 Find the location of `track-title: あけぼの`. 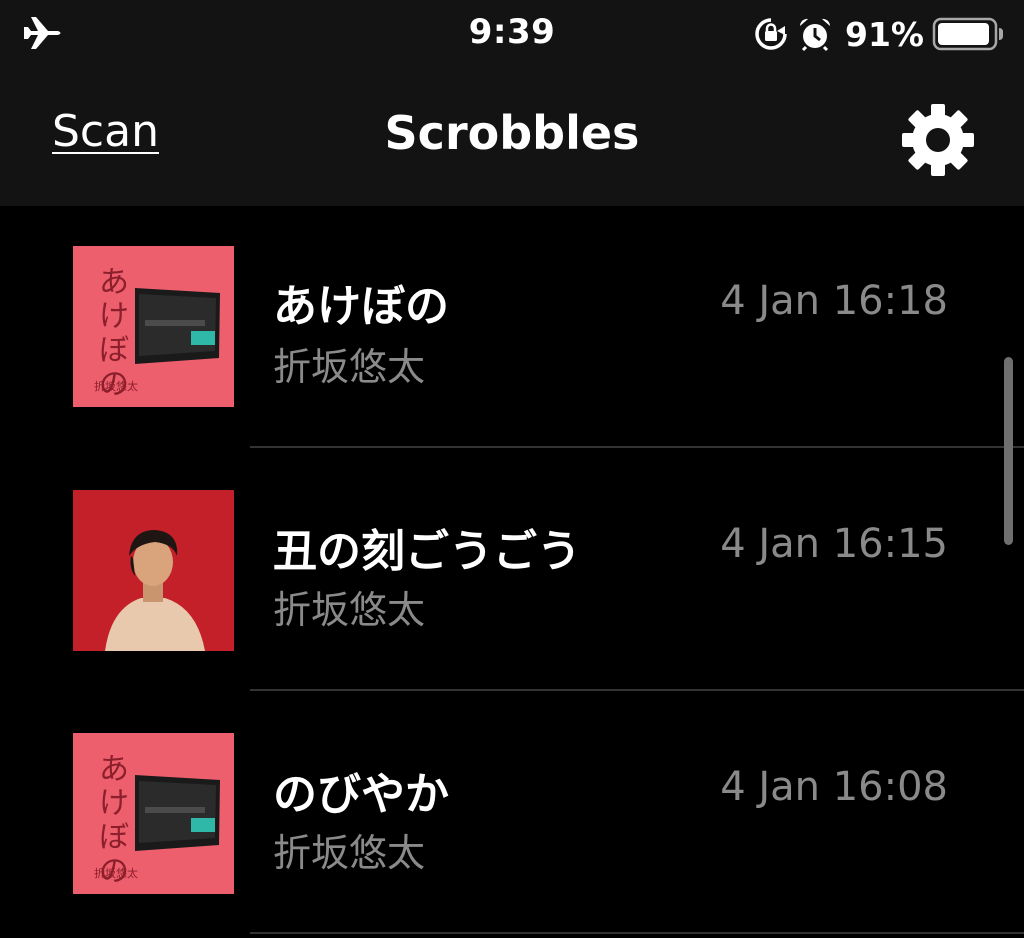

track-title: あけぼの is located at coordinates (361, 306).